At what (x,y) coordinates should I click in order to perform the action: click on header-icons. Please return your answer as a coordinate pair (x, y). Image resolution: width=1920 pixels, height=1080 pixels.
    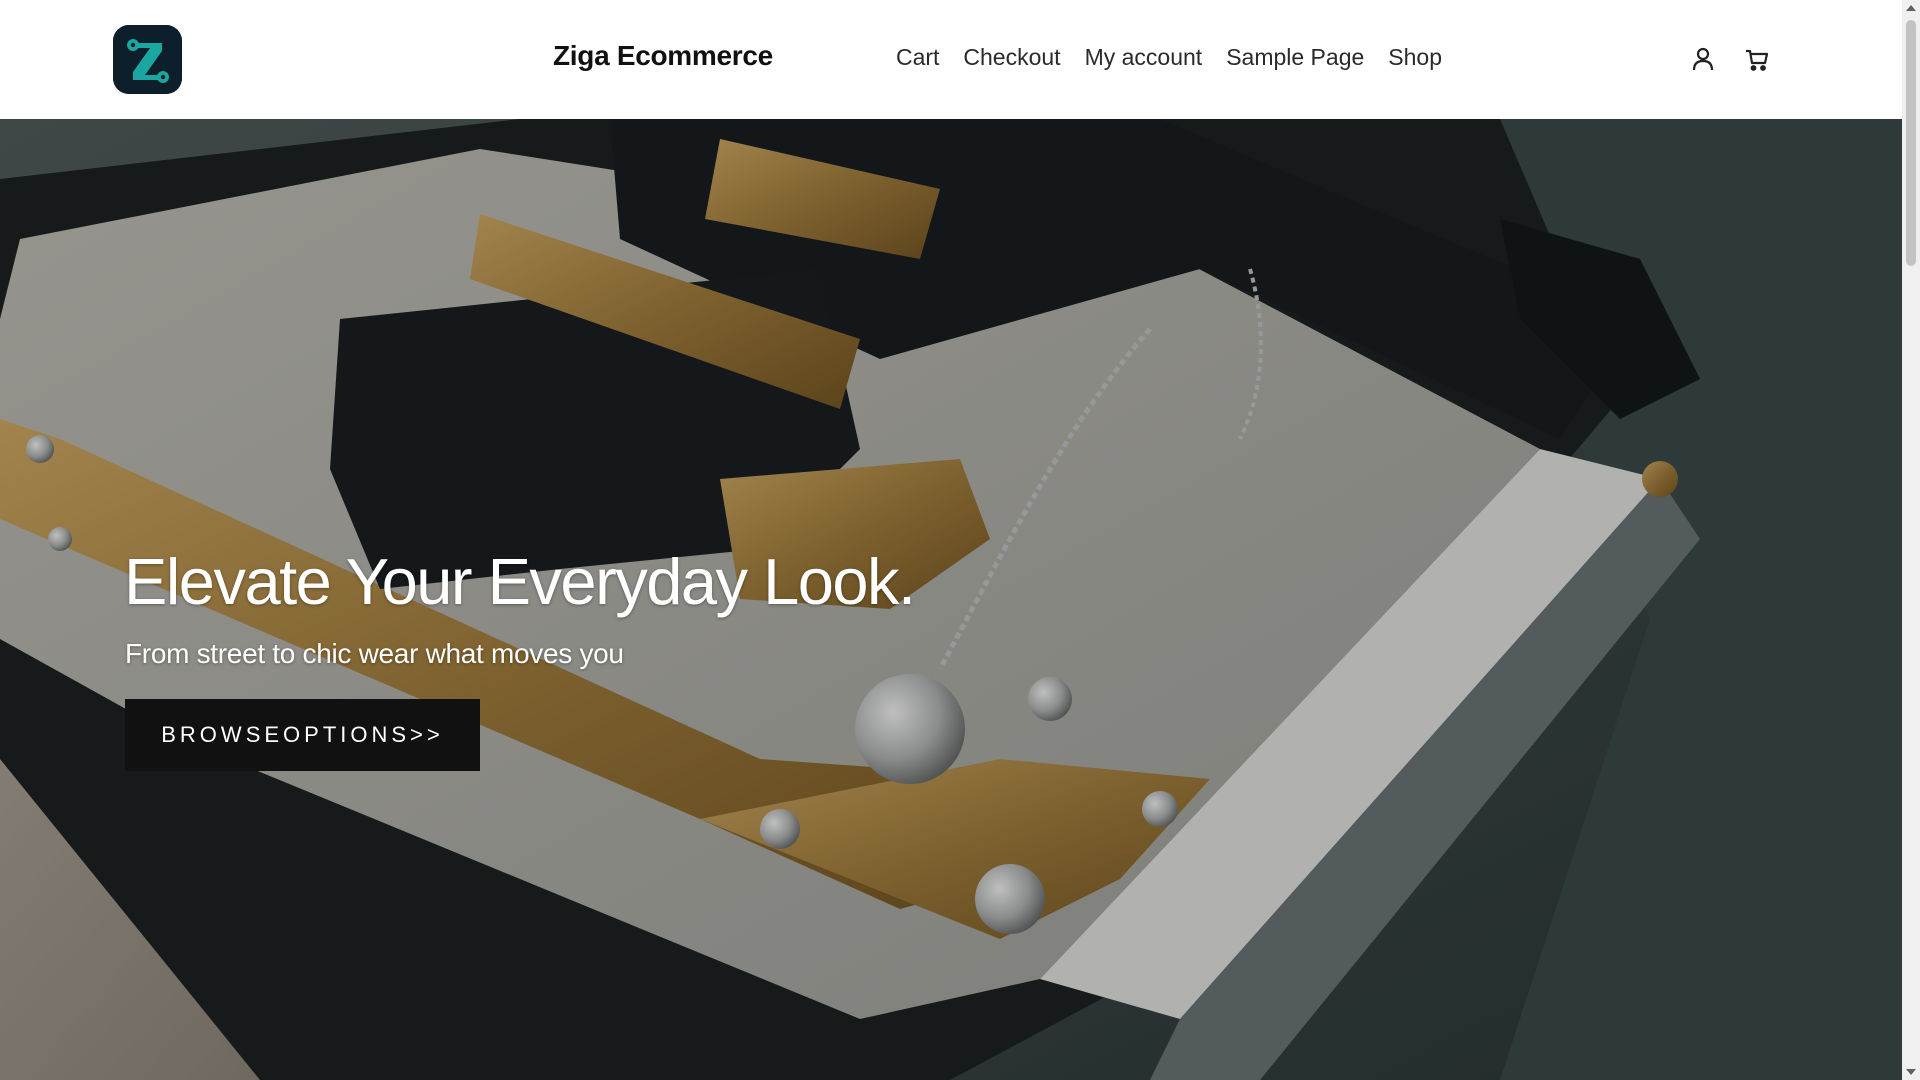
    Looking at the image, I should click on (1730, 59).